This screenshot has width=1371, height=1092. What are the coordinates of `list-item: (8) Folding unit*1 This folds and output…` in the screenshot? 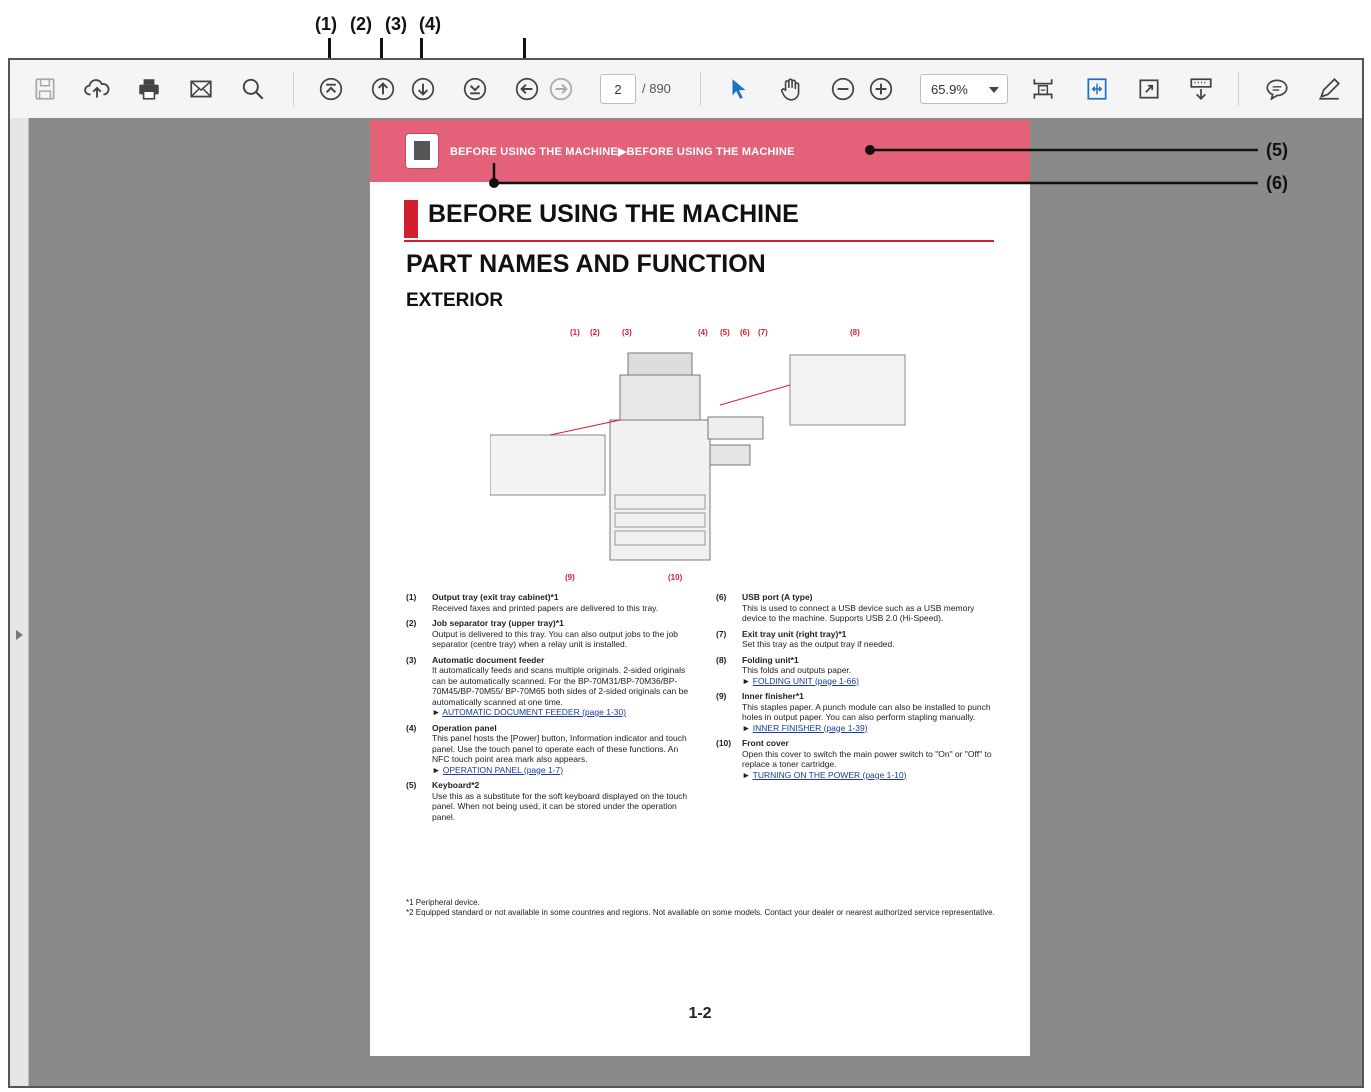 It's located at (858, 671).